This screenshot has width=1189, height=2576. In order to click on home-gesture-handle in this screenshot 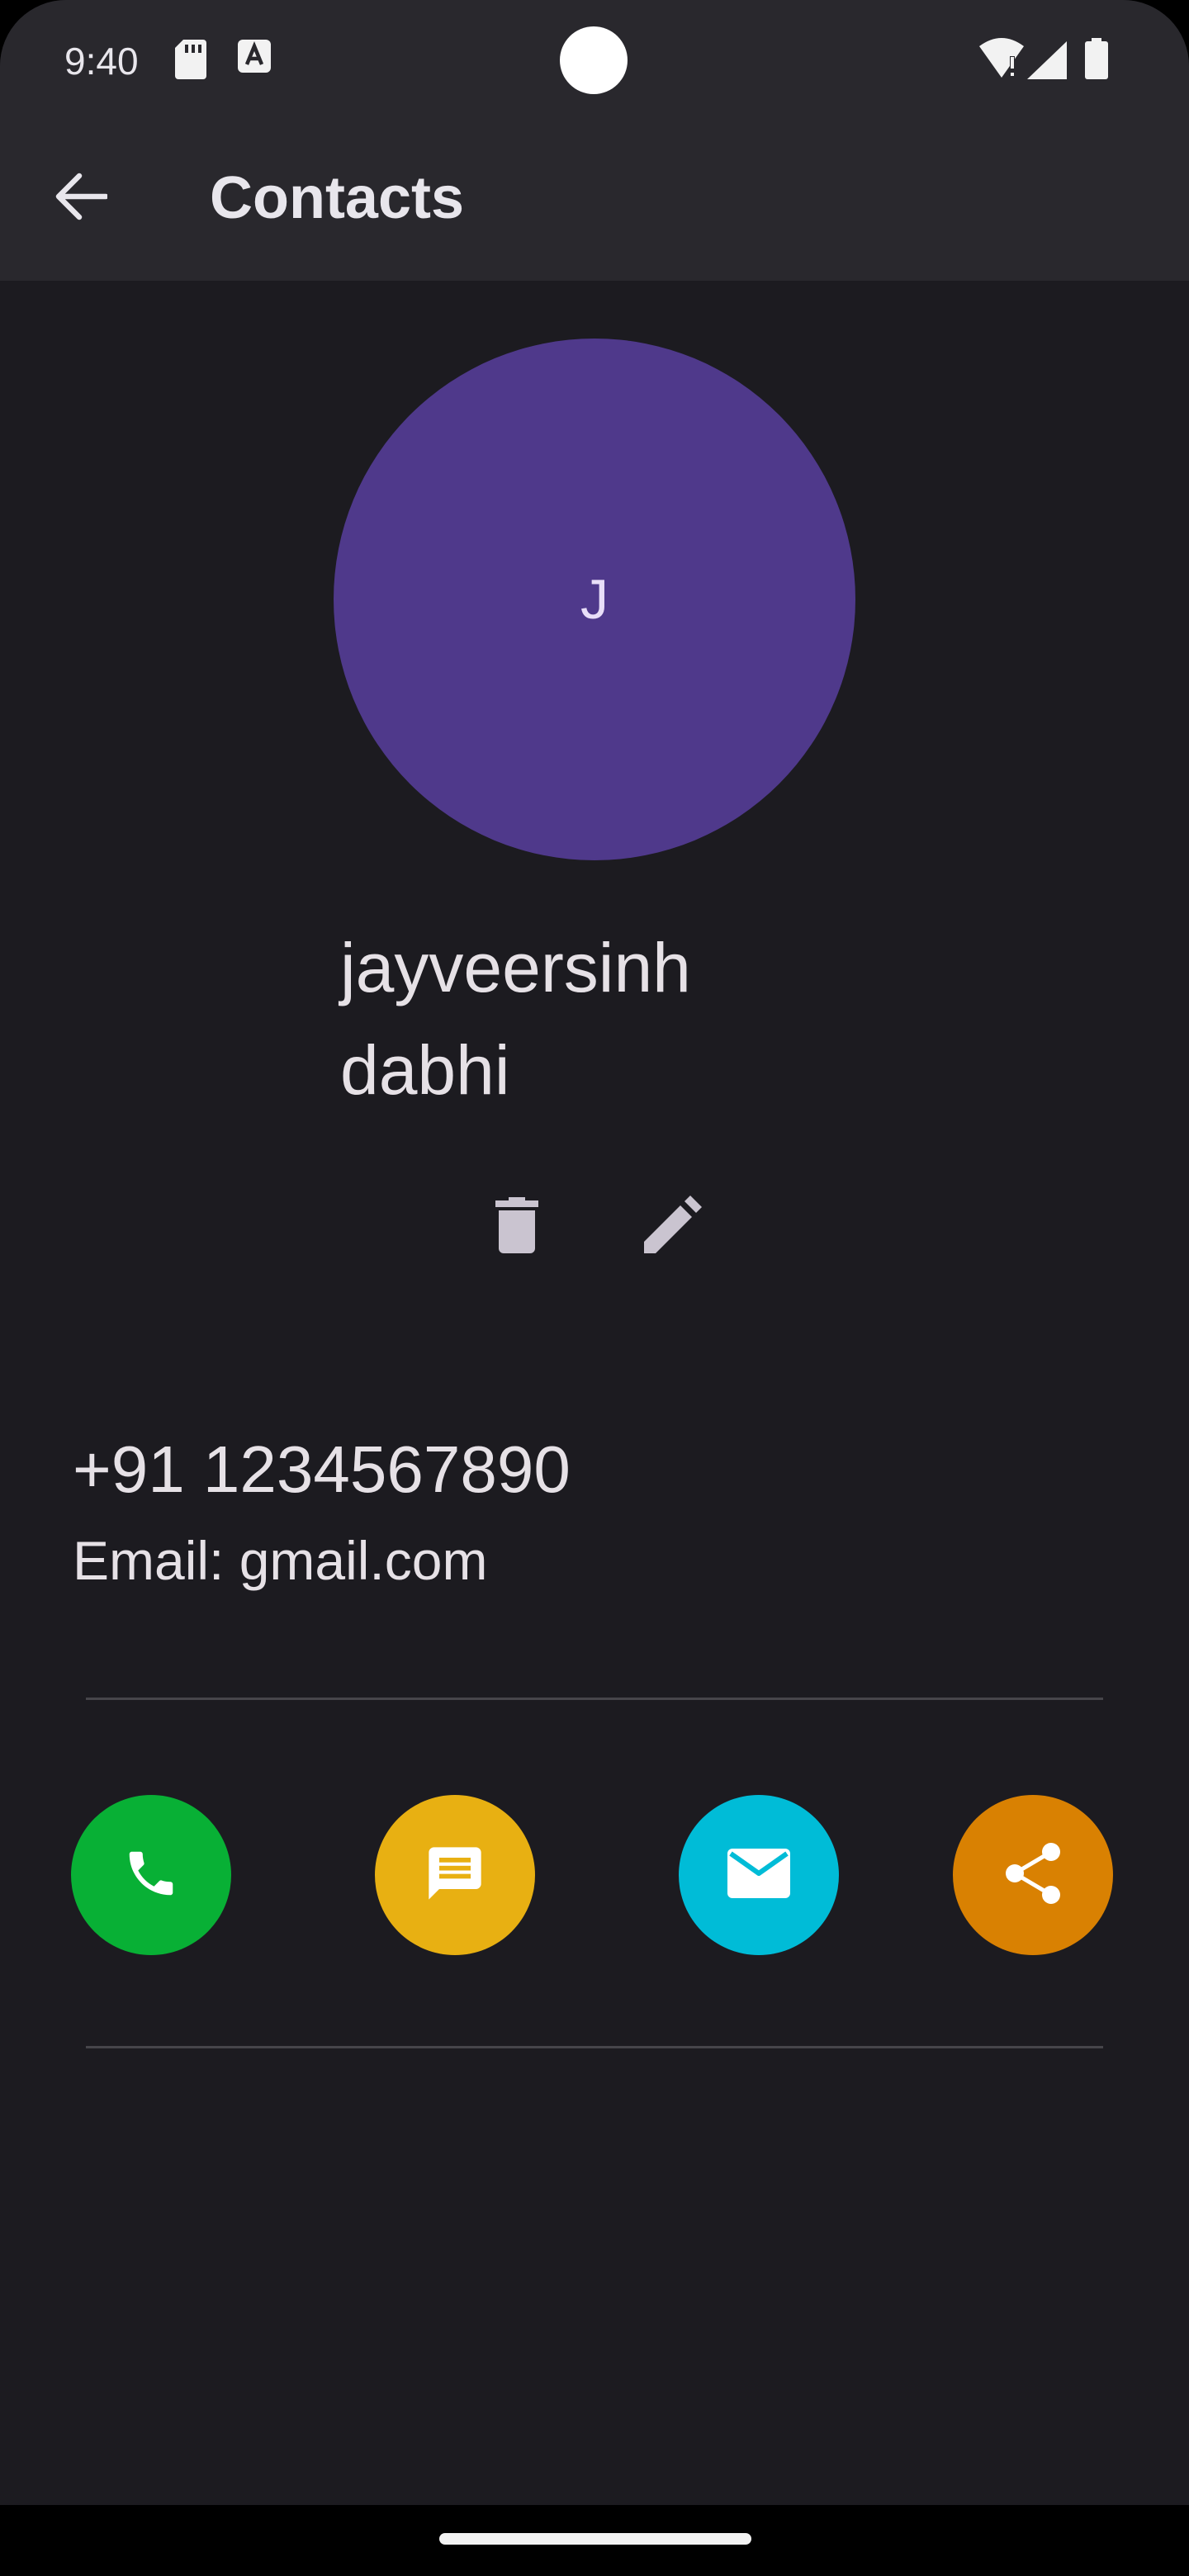, I will do `click(595, 2539)`.